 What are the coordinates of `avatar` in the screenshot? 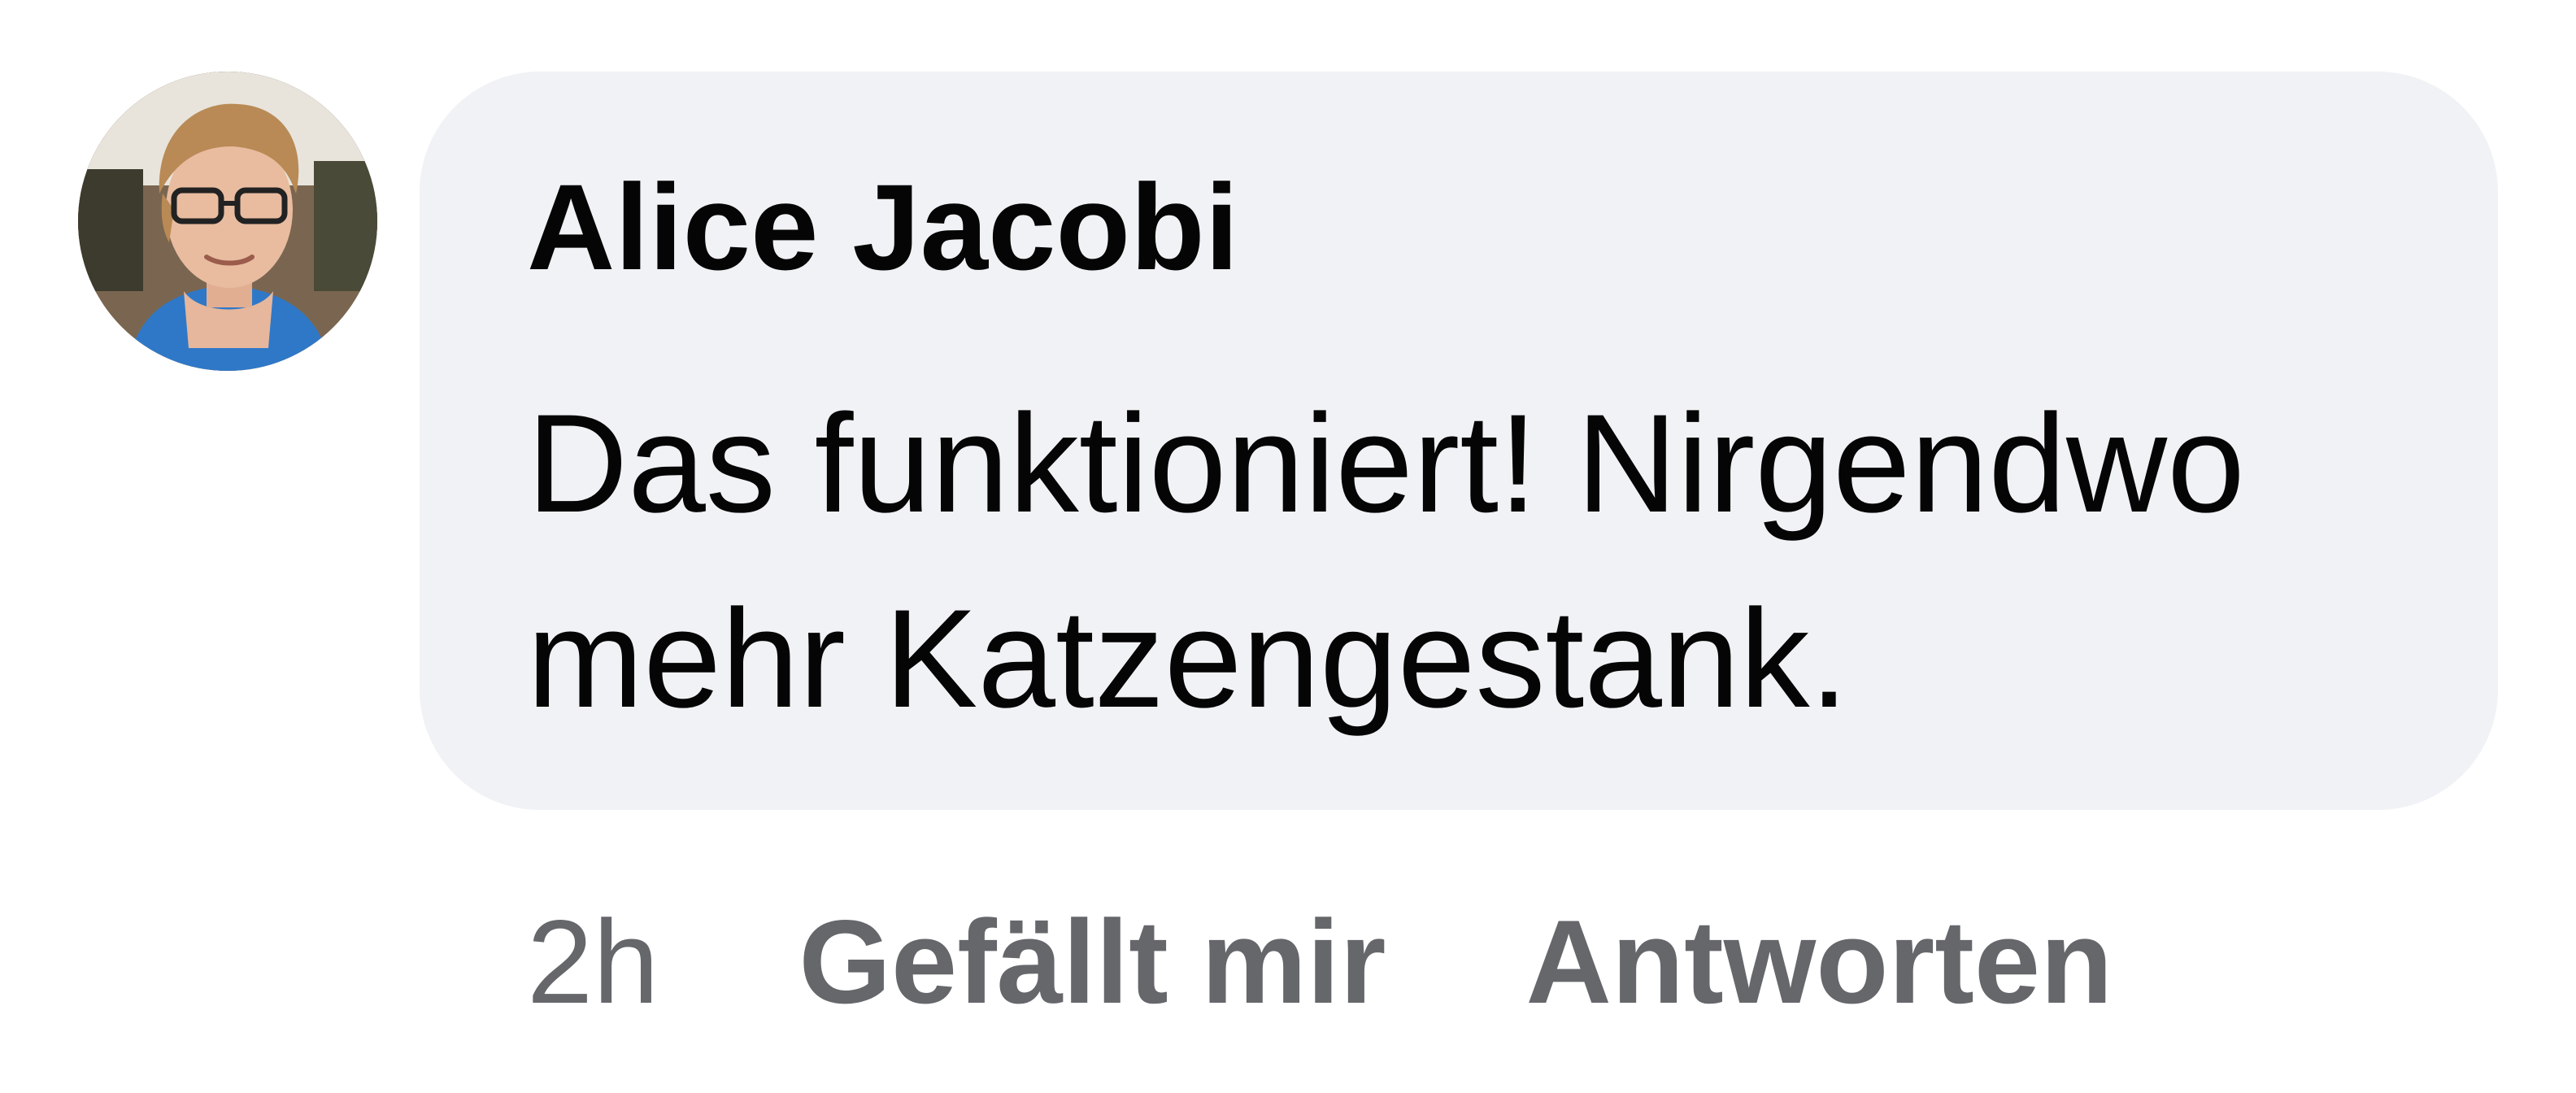 It's located at (228, 221).